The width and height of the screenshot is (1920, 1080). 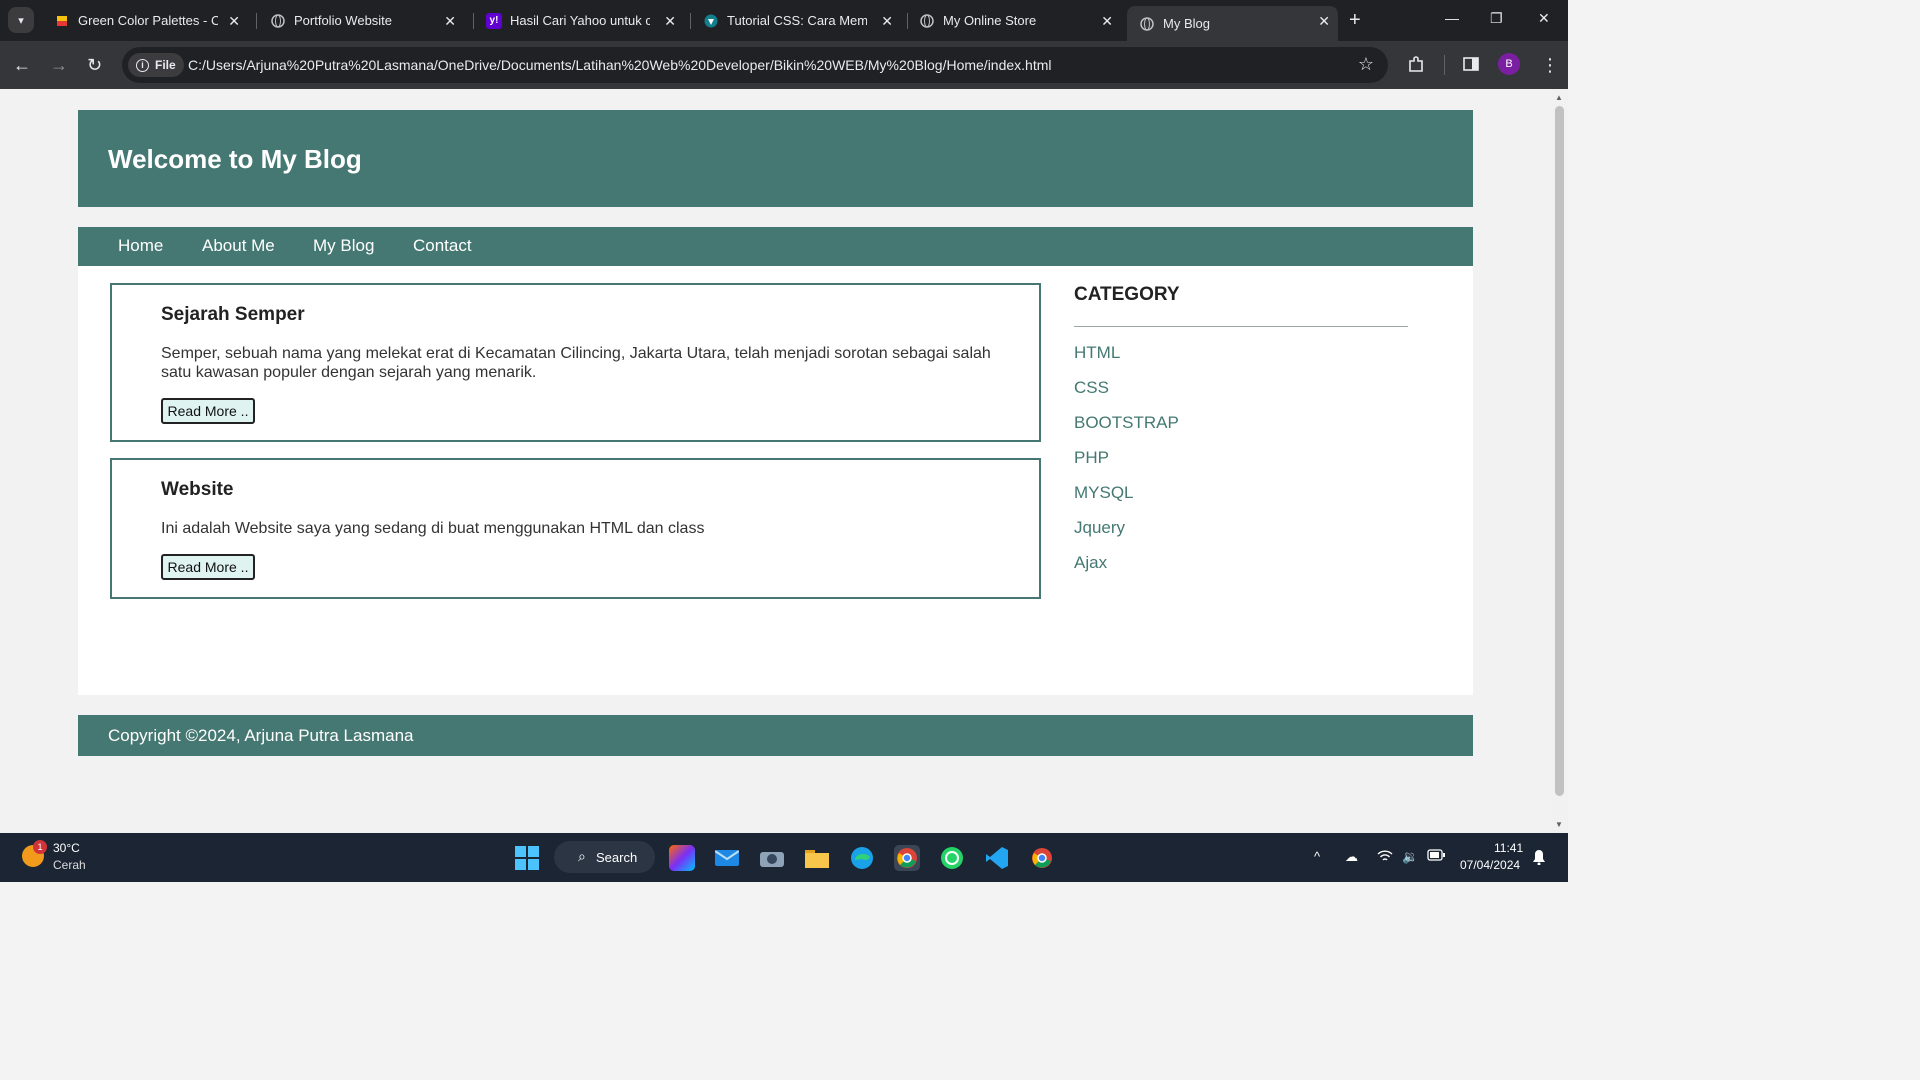 What do you see at coordinates (238, 246) in the screenshot?
I see `nav-about-me: About Me` at bounding box center [238, 246].